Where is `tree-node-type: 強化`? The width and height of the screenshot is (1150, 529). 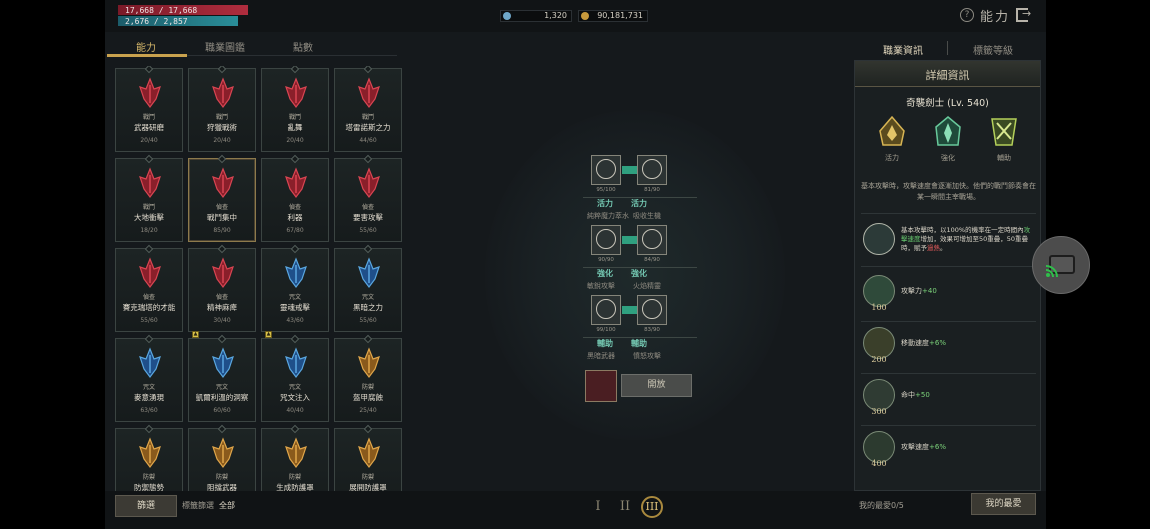
tree-node-type: 強化 is located at coordinates (639, 273).